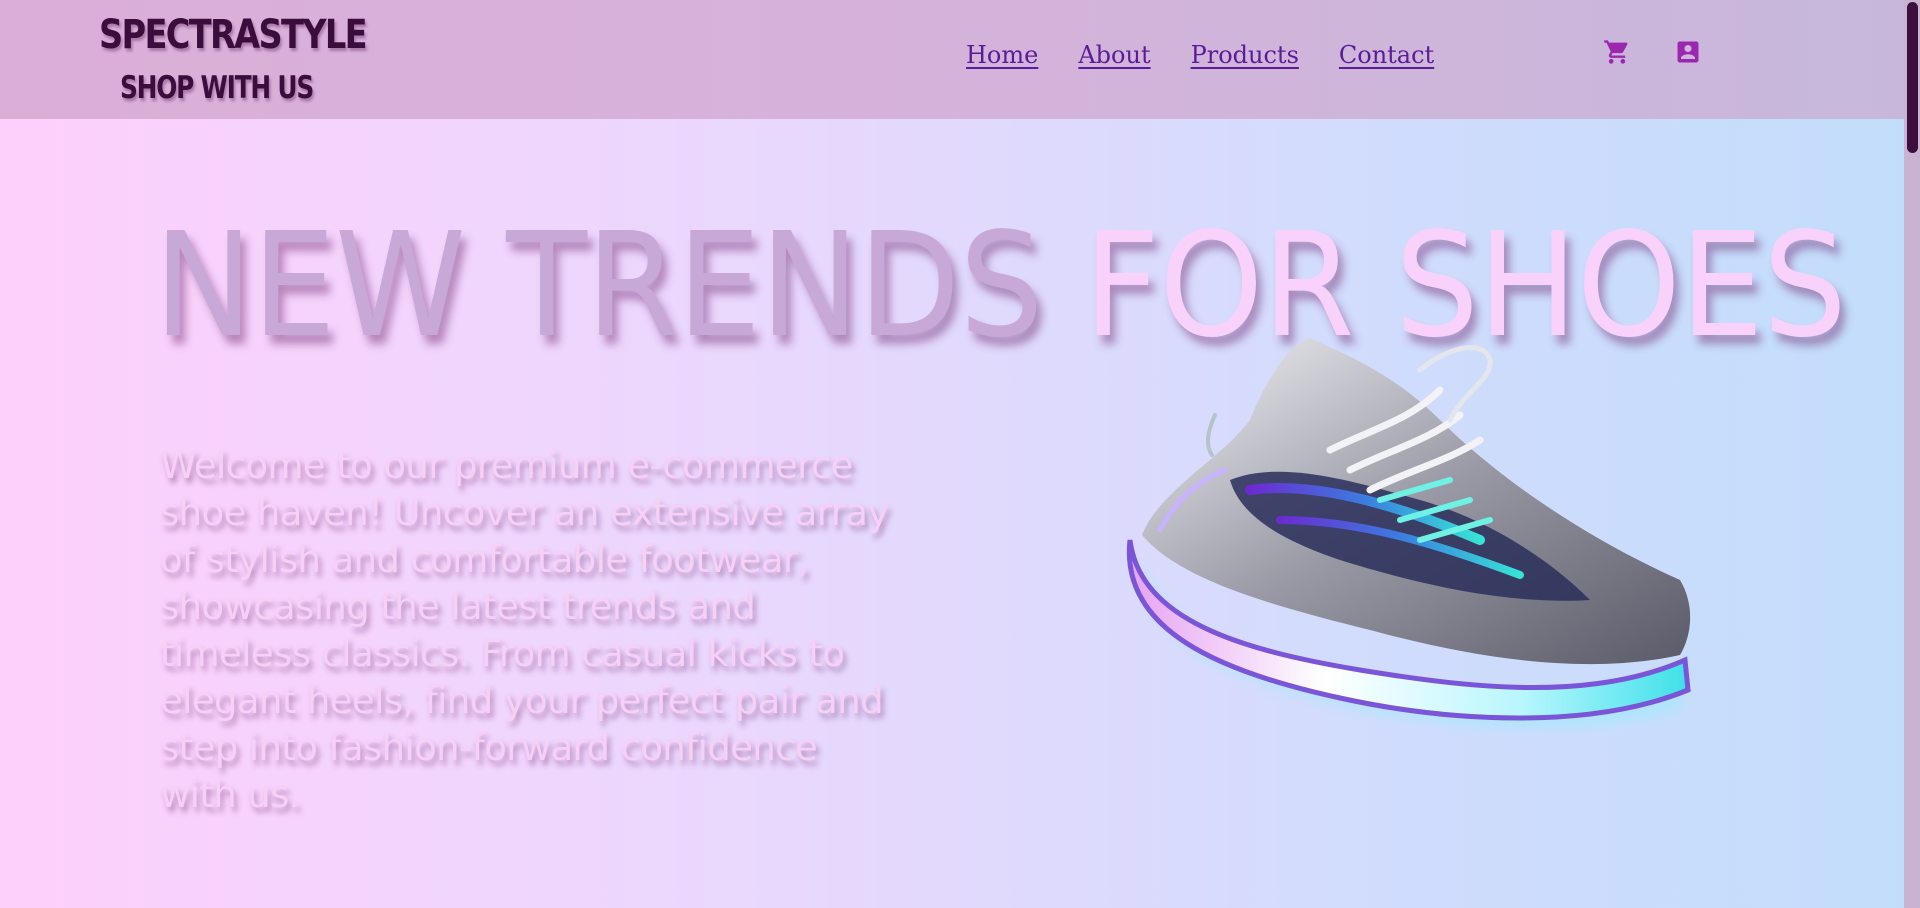  I want to click on sneaker-image, so click(1410, 540).